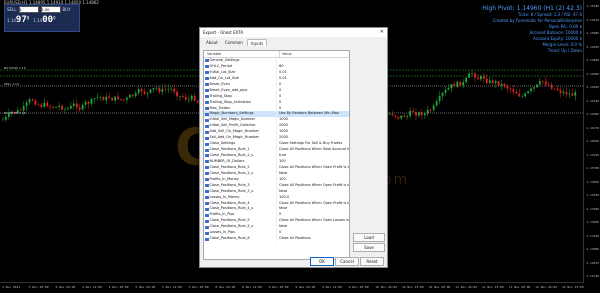 This screenshot has height=293, width=600. I want to click on sell-price-prefix: 1.14, so click(11, 20).